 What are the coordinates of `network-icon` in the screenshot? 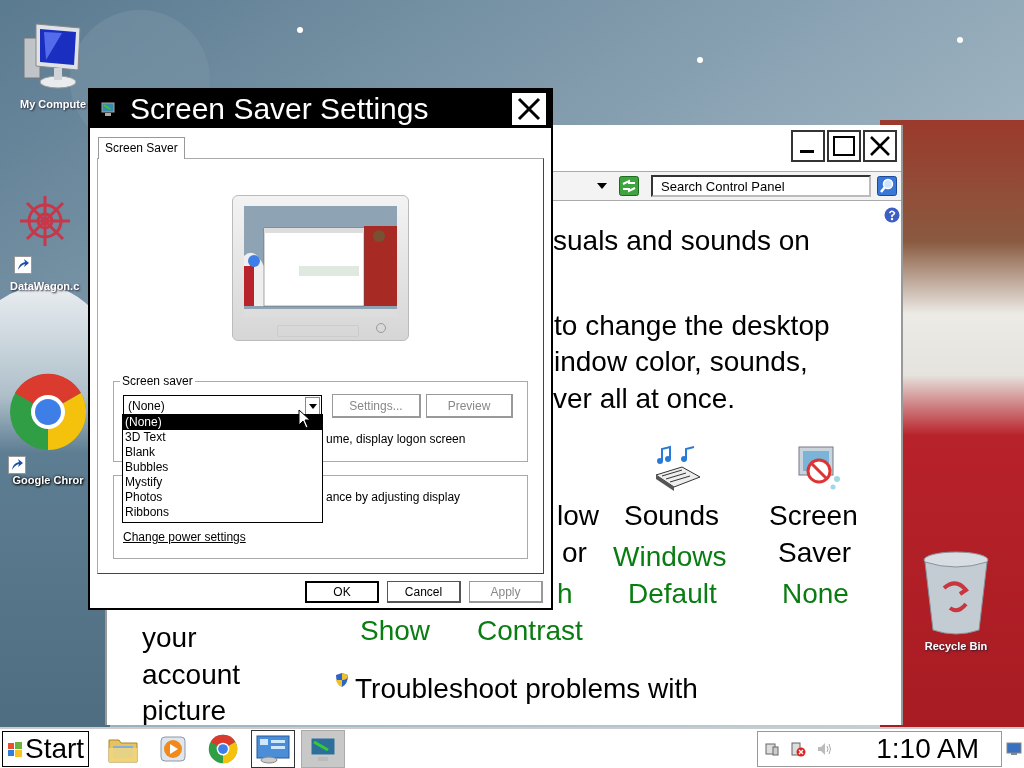 It's located at (772, 748).